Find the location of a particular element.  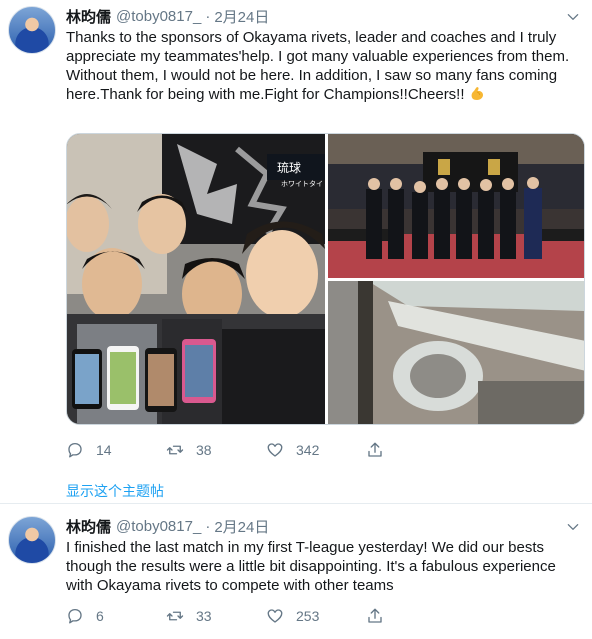

retweet-icon is located at coordinates (175, 450).